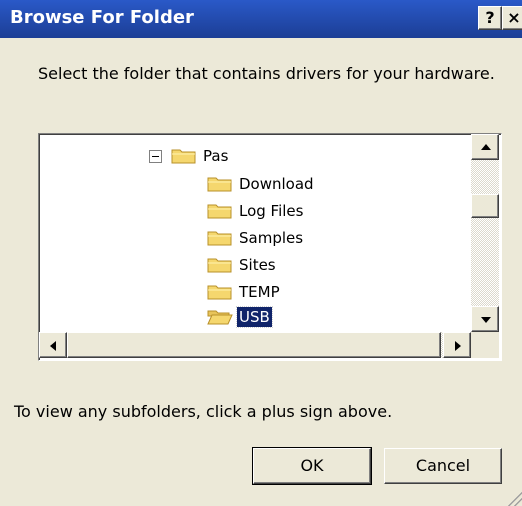  I want to click on scroll-thumb, so click(485, 206).